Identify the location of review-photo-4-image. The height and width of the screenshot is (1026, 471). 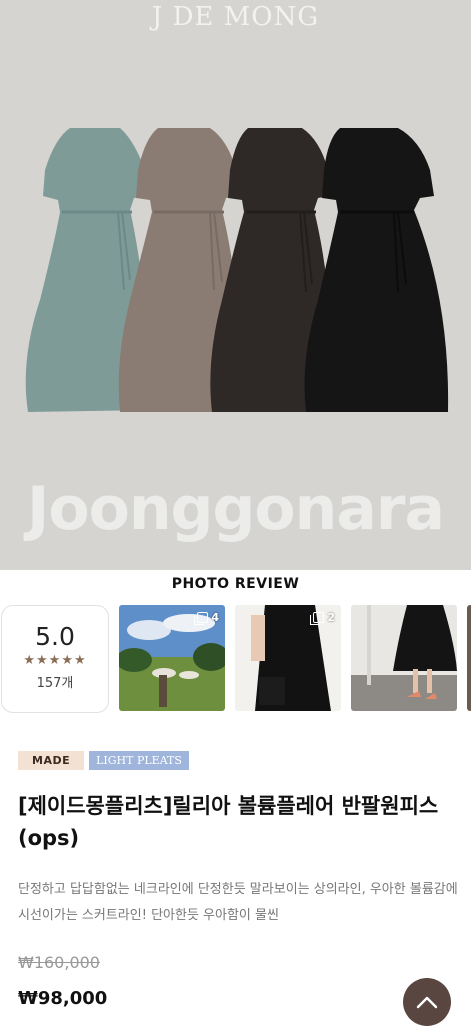
(469, 658).